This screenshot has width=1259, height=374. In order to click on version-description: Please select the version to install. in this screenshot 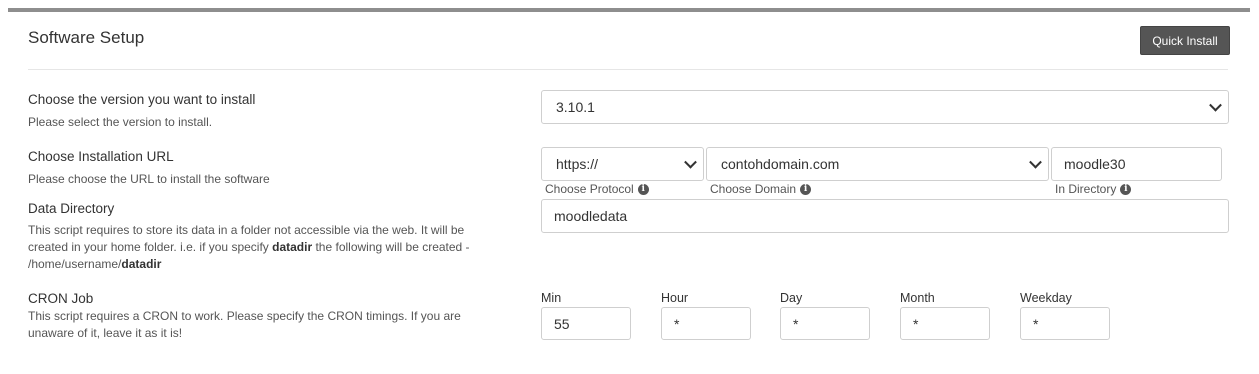, I will do `click(120, 122)`.